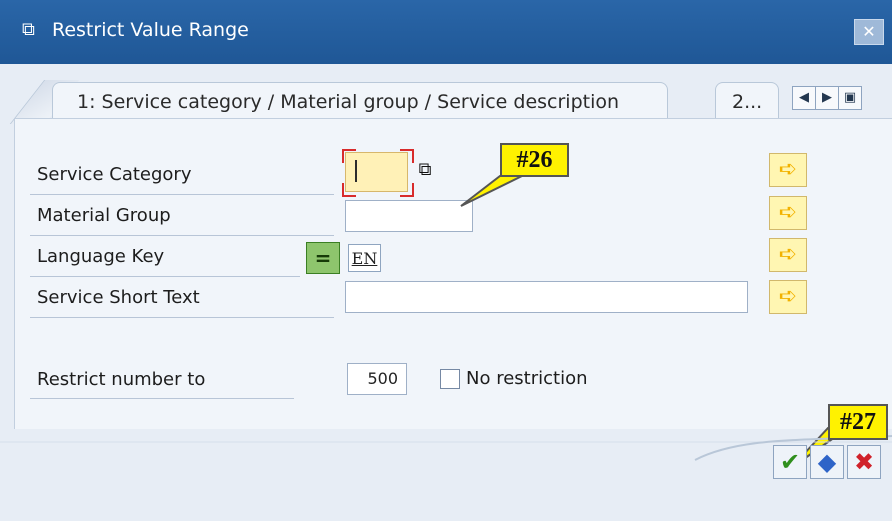  What do you see at coordinates (323, 258) in the screenshot?
I see `equals-operator-button: =` at bounding box center [323, 258].